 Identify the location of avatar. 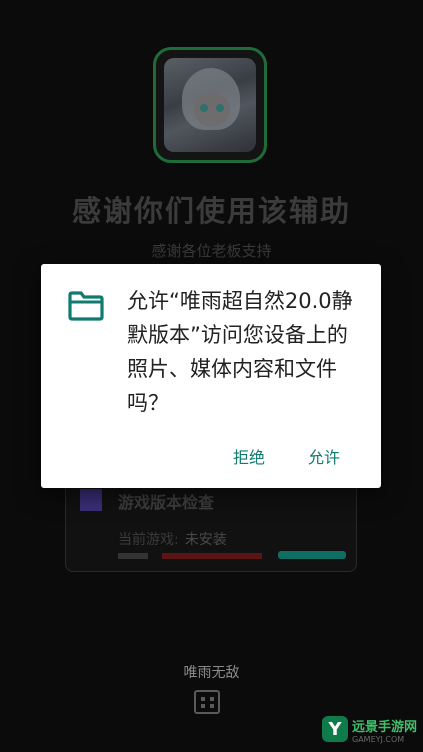
(210, 105).